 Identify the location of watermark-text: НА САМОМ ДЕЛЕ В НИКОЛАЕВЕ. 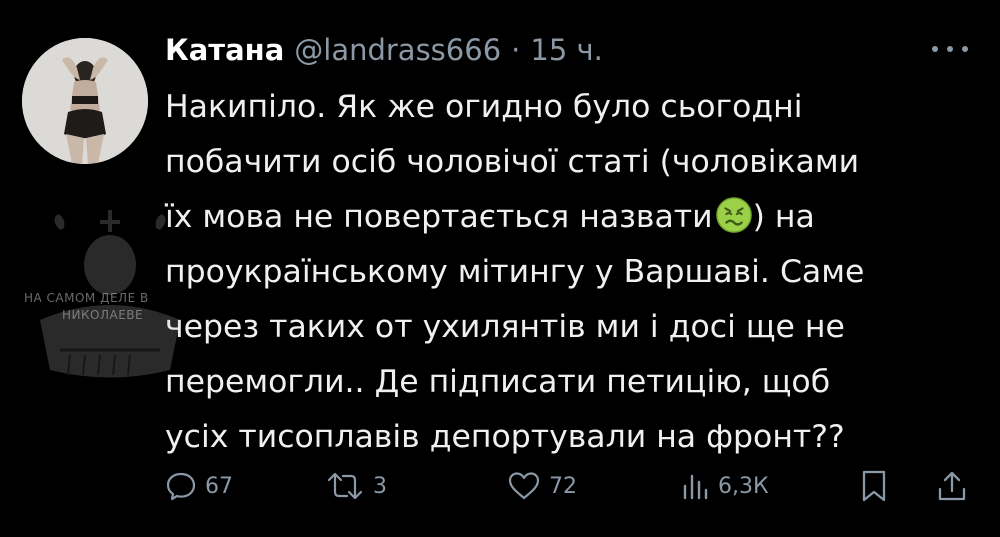
(114, 307).